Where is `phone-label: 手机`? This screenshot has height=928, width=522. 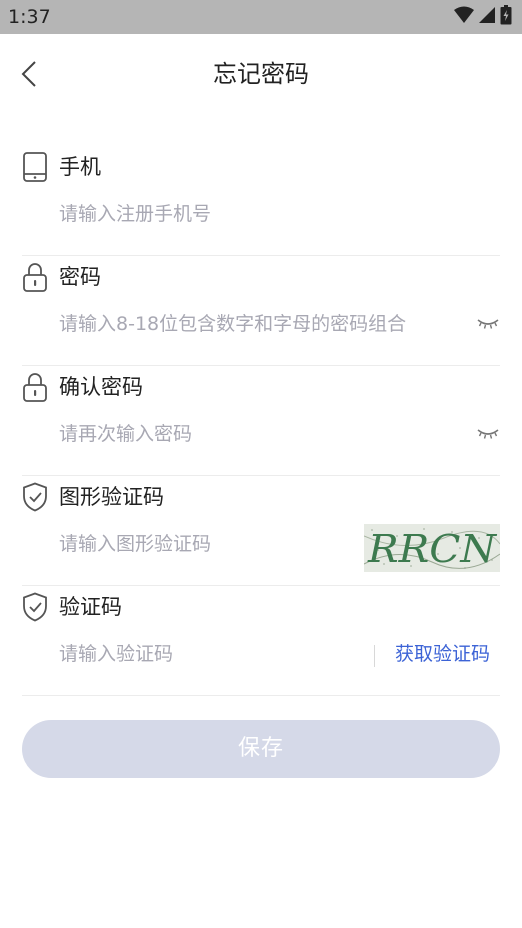 phone-label: 手机 is located at coordinates (80, 167).